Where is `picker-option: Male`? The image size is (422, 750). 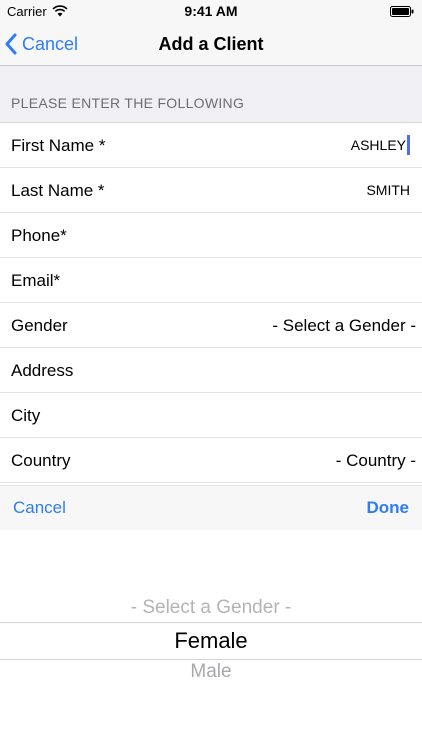 picker-option: Male is located at coordinates (211, 672).